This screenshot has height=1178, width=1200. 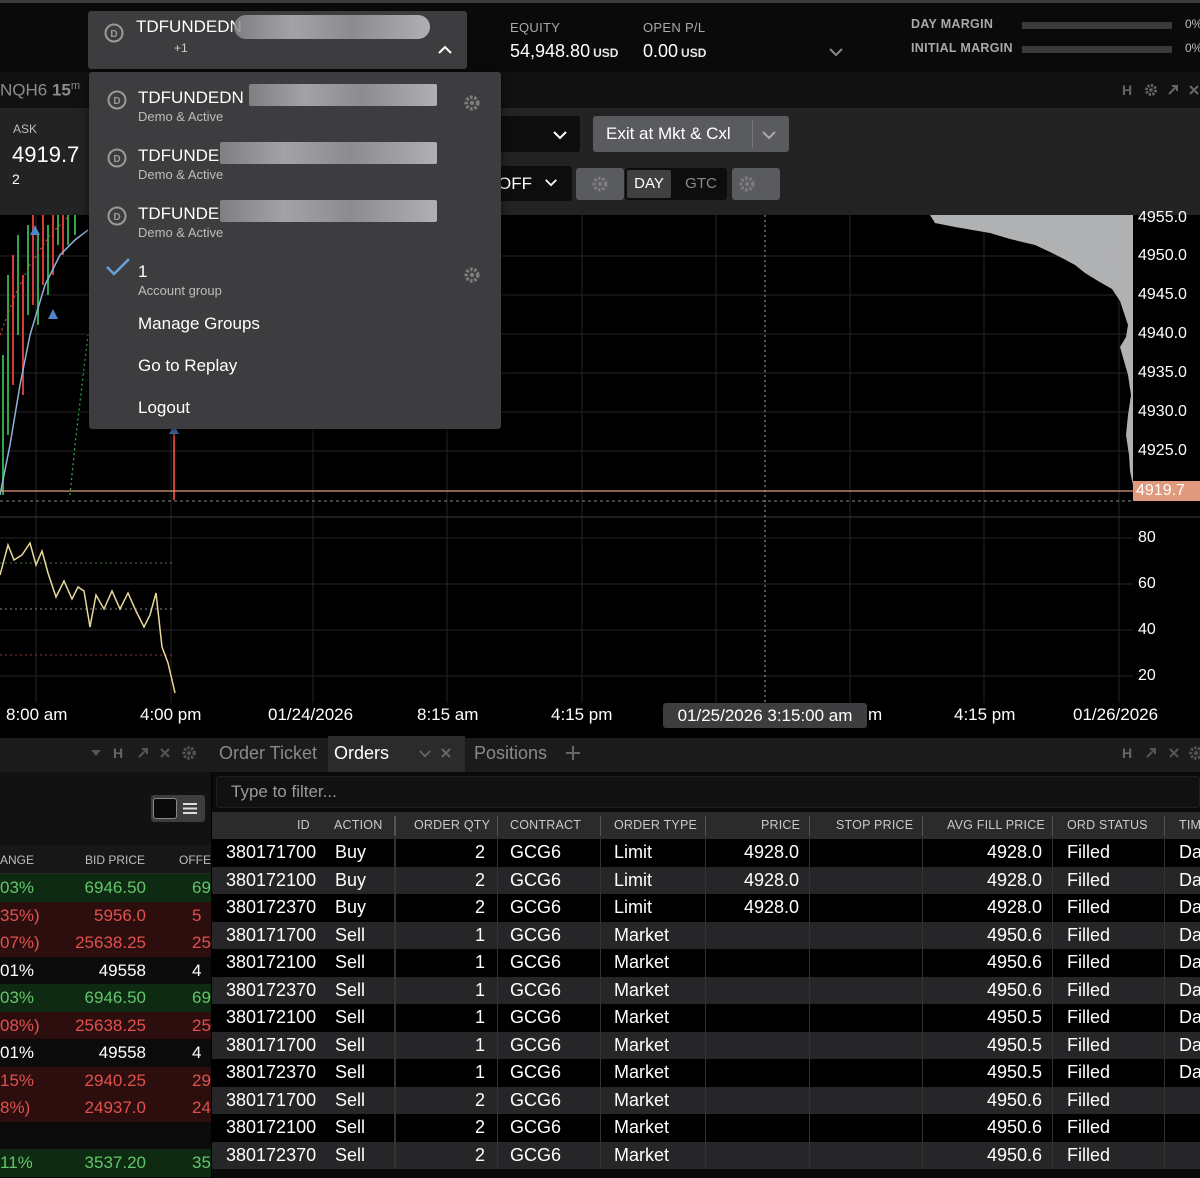 I want to click on day-margin-bar, so click(x=1097, y=25).